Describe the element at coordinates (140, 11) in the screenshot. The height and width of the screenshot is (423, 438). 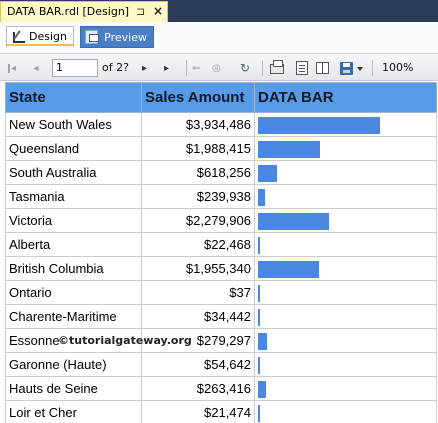
I see `pin-icon: ⊐` at that location.